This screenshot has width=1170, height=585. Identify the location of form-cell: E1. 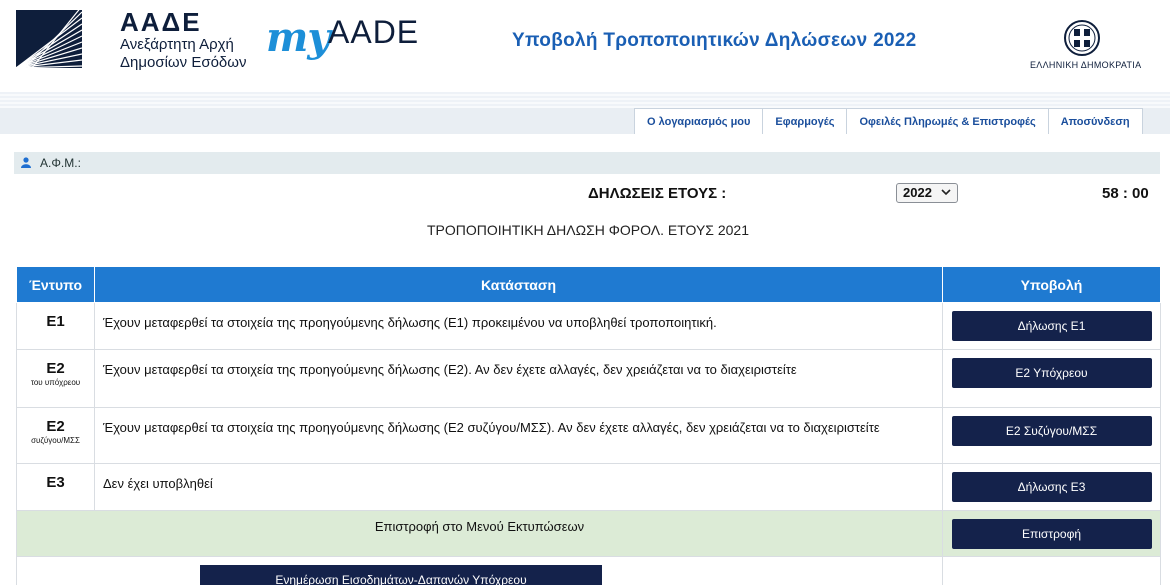
(55, 326).